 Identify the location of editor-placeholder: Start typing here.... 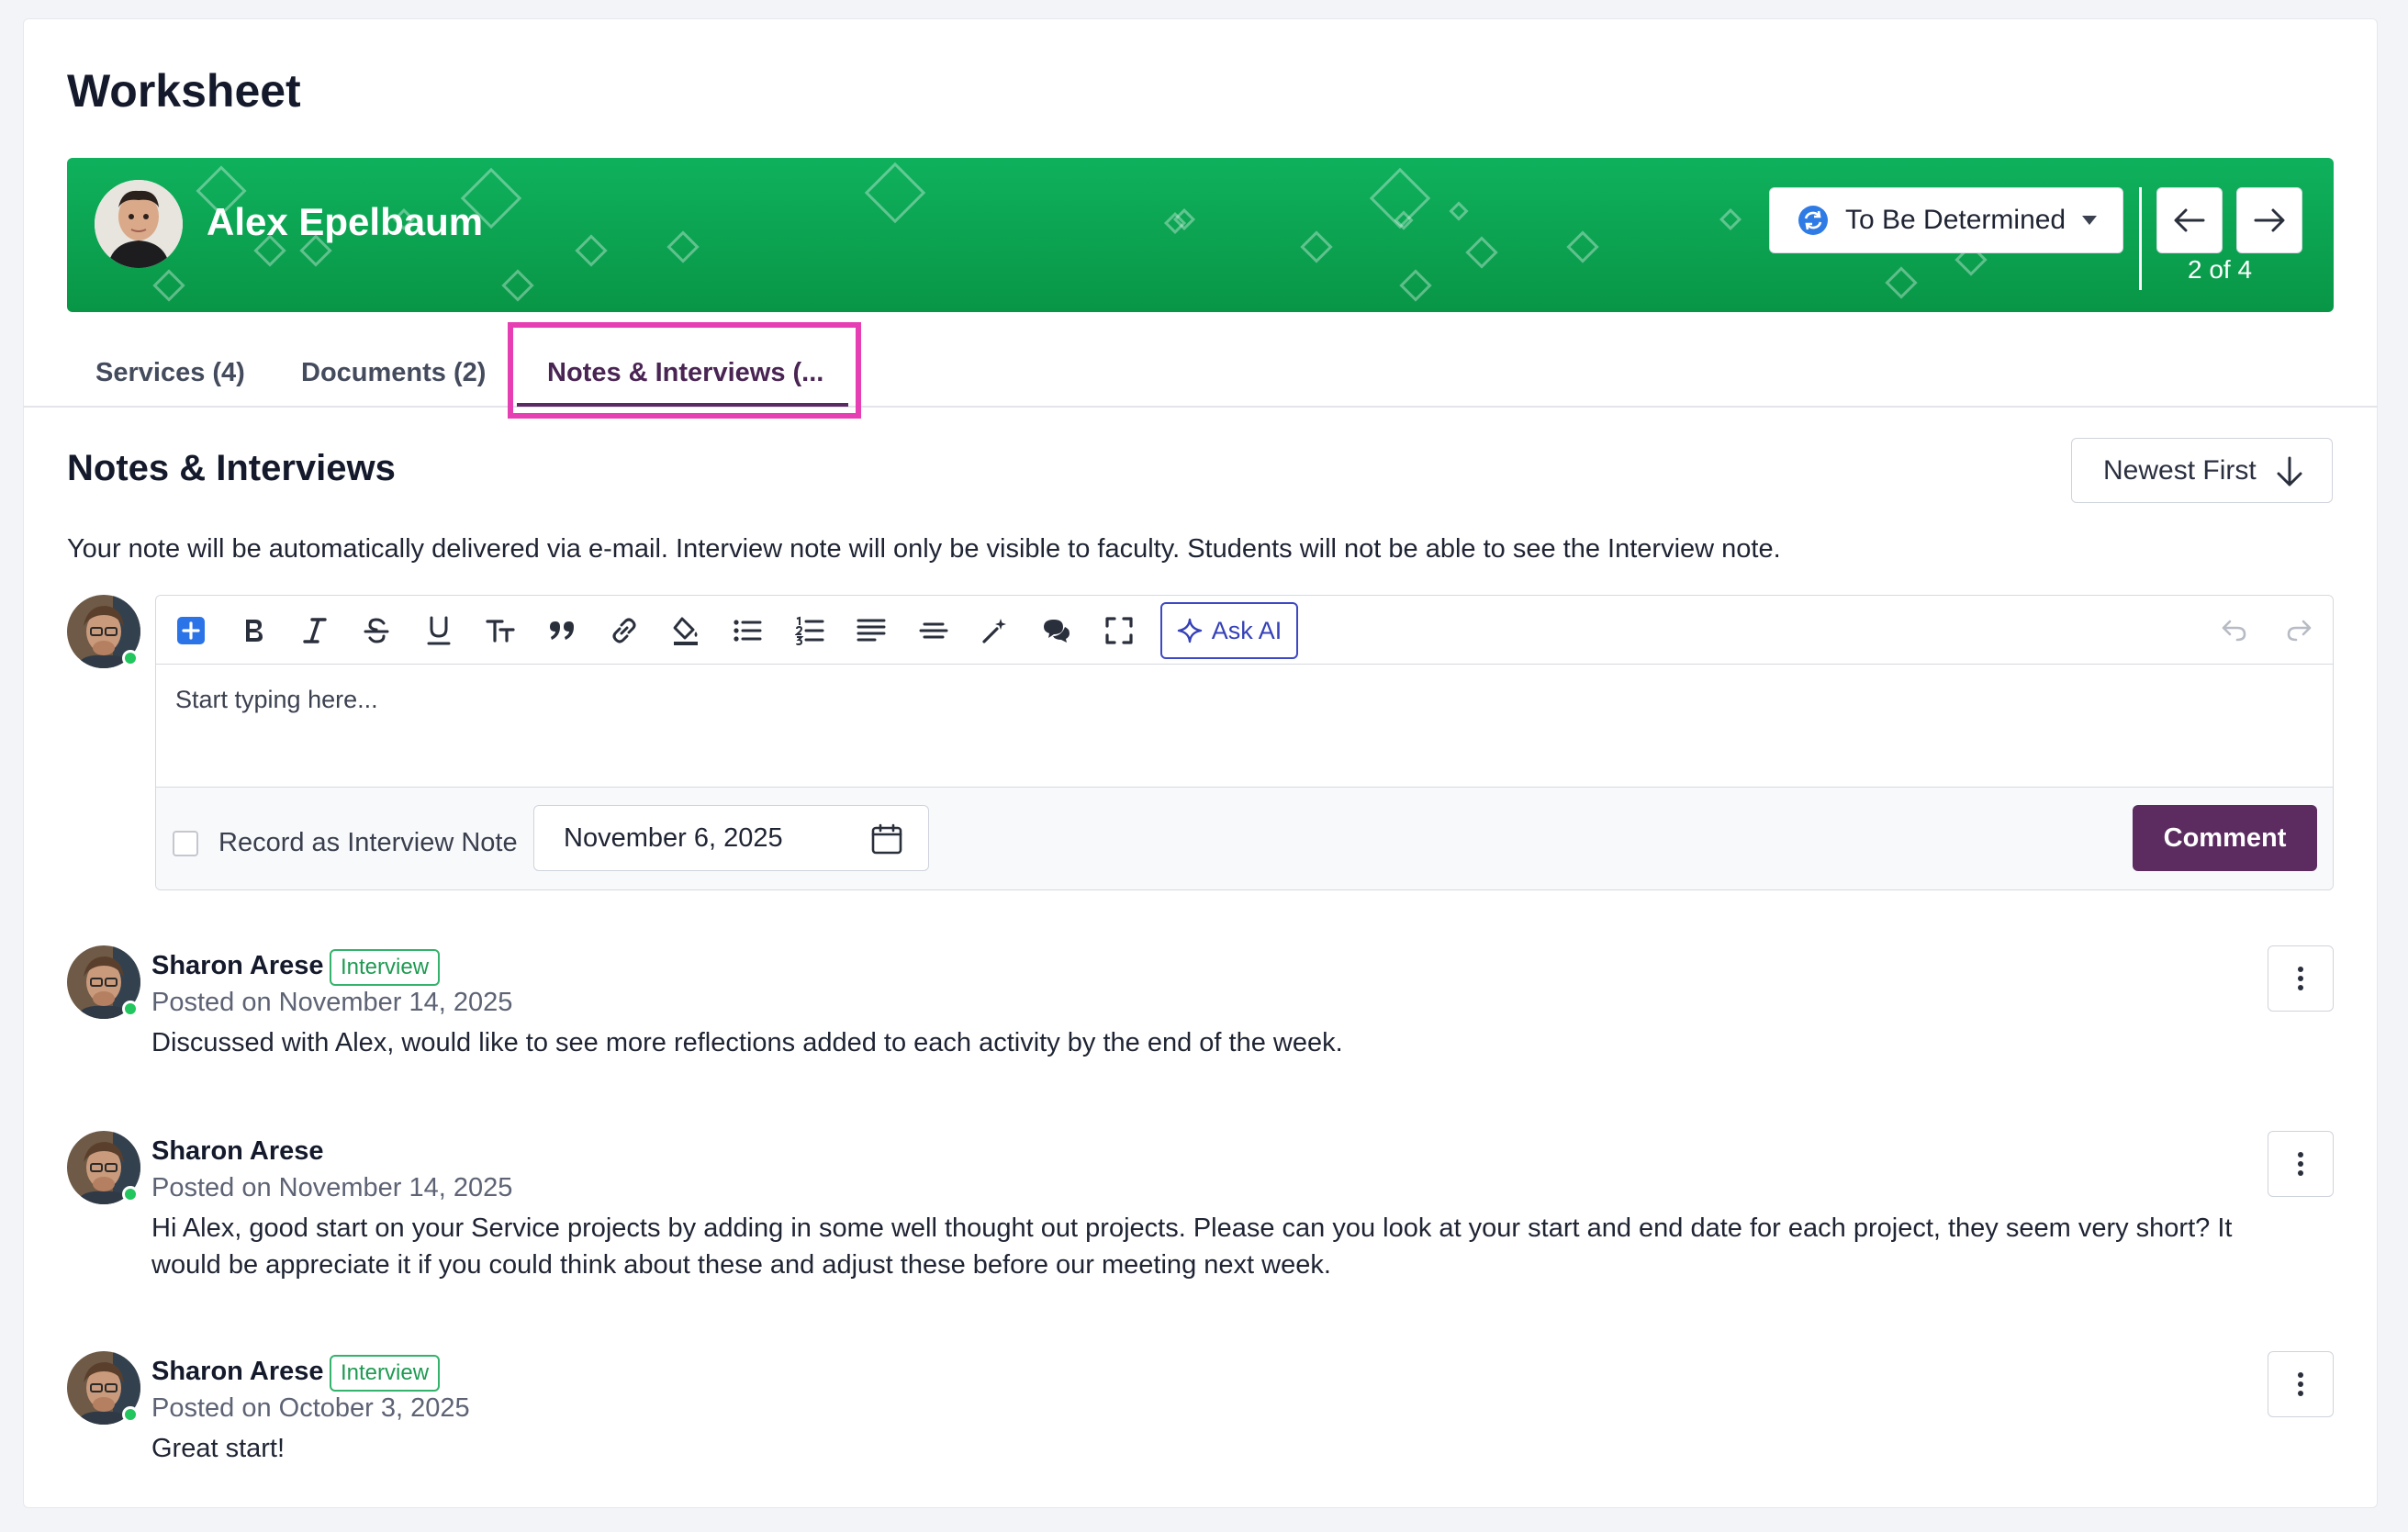
(276, 699).